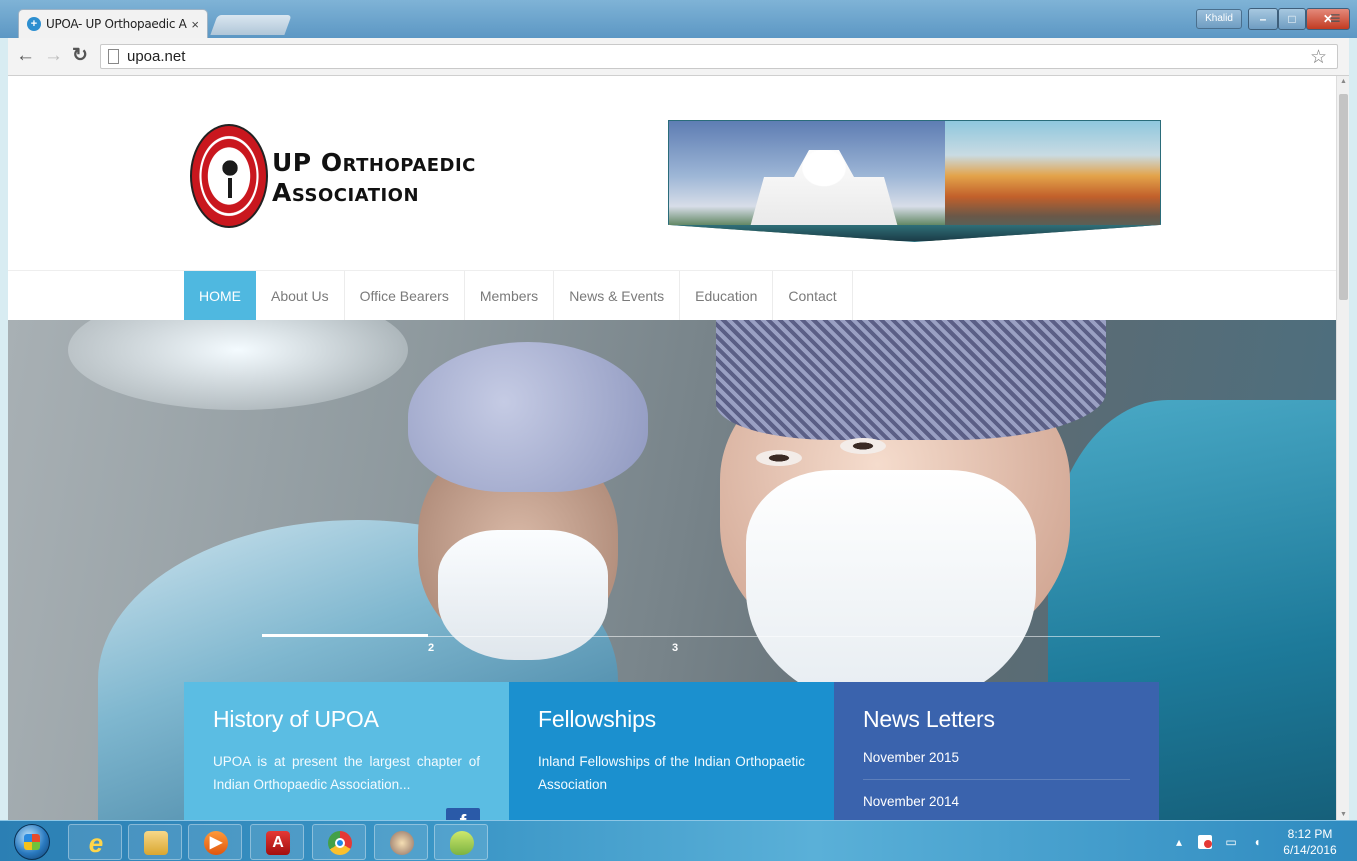 This screenshot has height=861, width=1357. What do you see at coordinates (229, 176) in the screenshot?
I see `upoa-seal-logo` at bounding box center [229, 176].